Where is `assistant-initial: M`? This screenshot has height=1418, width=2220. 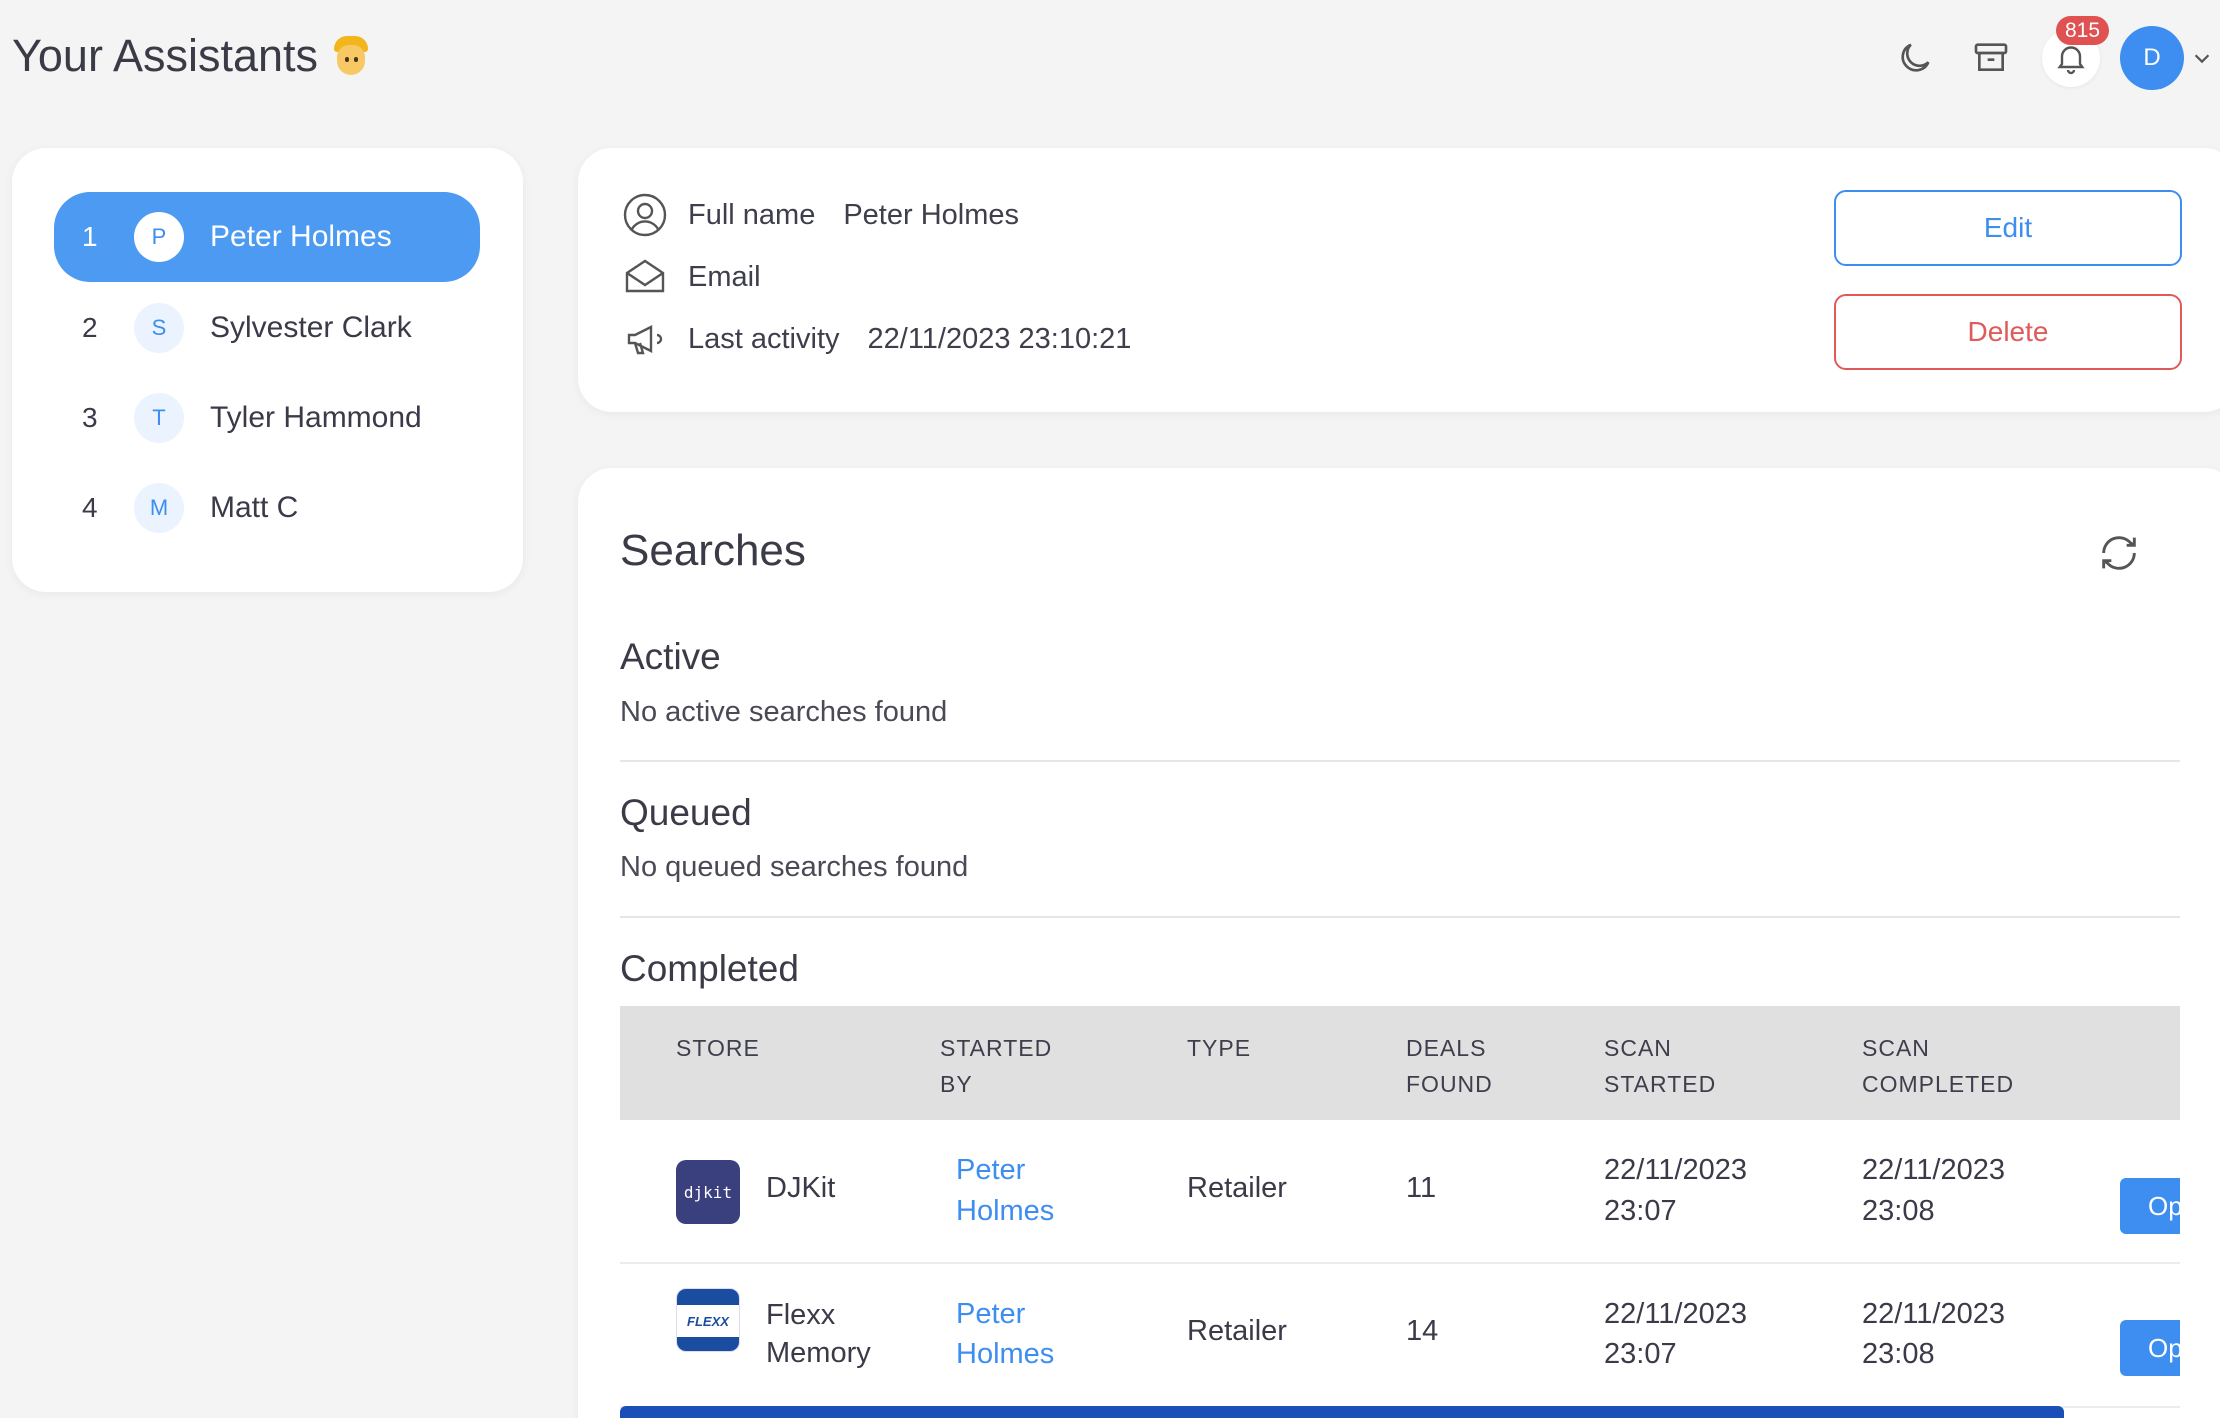
assistant-initial: M is located at coordinates (159, 508).